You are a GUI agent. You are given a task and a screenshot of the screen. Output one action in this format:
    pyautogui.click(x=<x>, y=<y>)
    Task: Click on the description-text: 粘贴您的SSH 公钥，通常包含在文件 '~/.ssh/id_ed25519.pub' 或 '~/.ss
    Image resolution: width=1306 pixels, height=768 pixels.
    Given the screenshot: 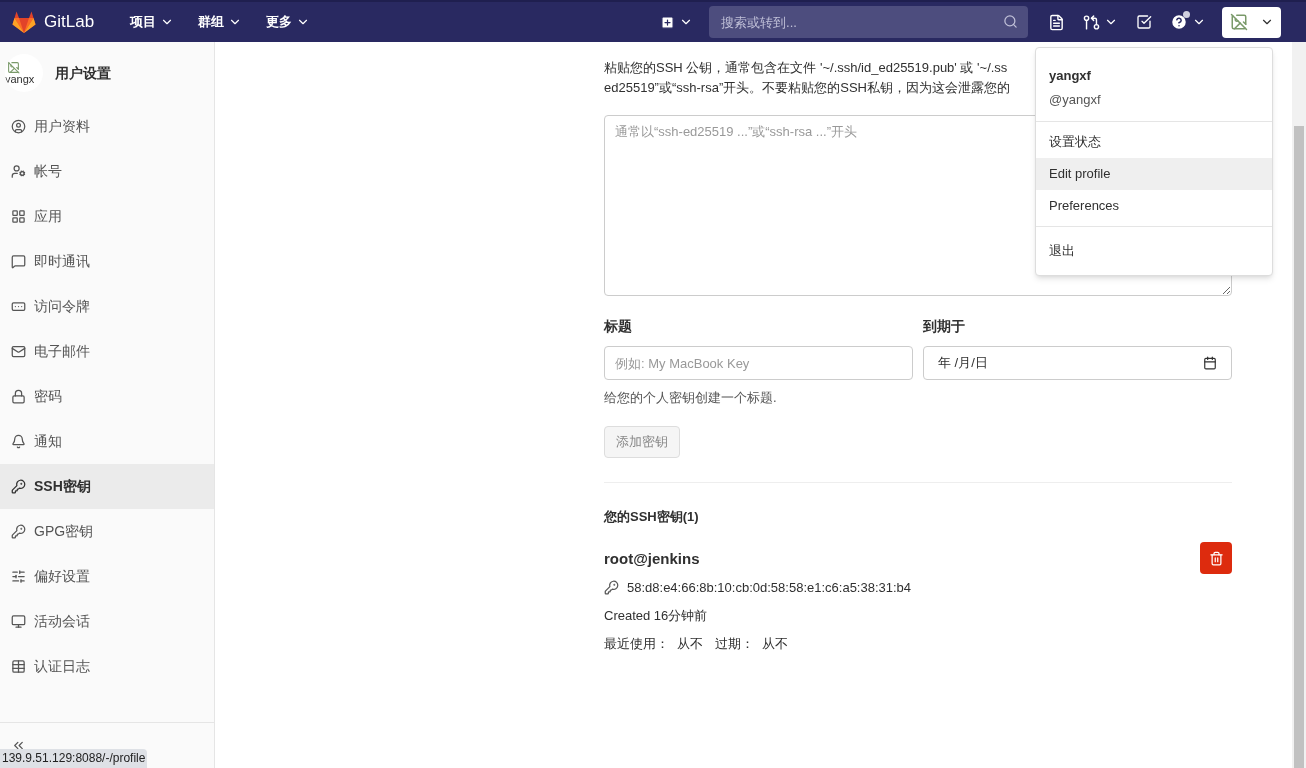 What is the action you would take?
    pyautogui.click(x=806, y=68)
    